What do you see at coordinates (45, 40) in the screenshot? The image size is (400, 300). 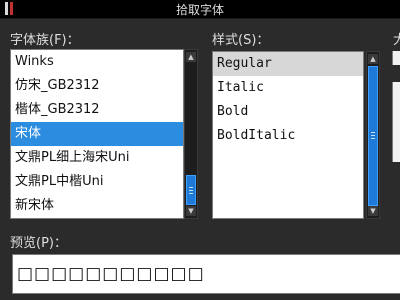 I see `font-family-label: 字体族(F)：` at bounding box center [45, 40].